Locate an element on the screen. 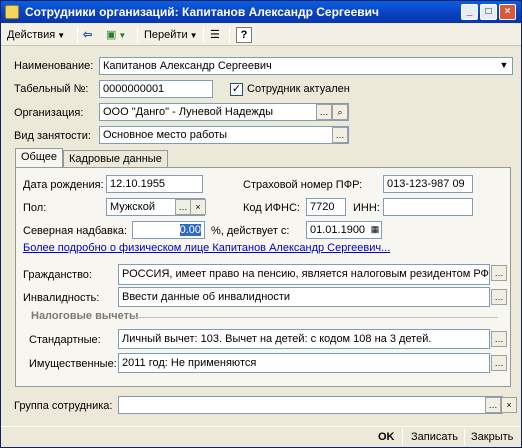 Image resolution: width=522 pixels, height=448 pixels. maximize-button: □ is located at coordinates (488, 12).